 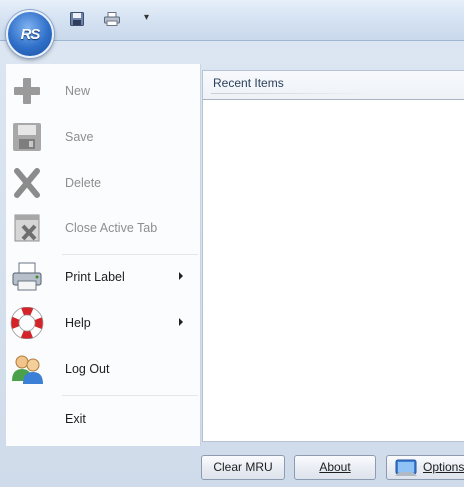 I want to click on application-orb-button: RS, so click(x=30, y=34).